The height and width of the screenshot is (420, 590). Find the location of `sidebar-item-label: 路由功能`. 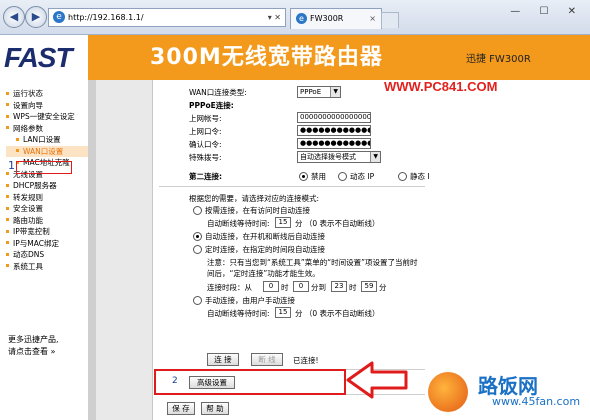

sidebar-item-label: 路由功能 is located at coordinates (28, 220).